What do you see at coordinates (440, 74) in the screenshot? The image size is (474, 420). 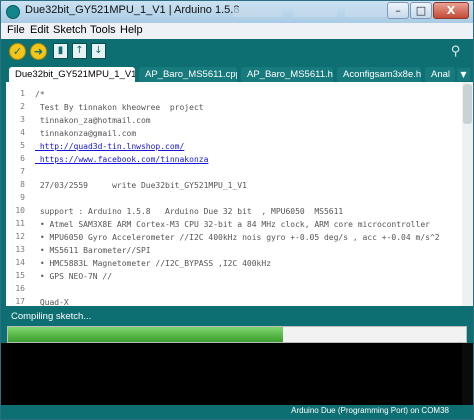 I see `tab-anal: Anal` at bounding box center [440, 74].